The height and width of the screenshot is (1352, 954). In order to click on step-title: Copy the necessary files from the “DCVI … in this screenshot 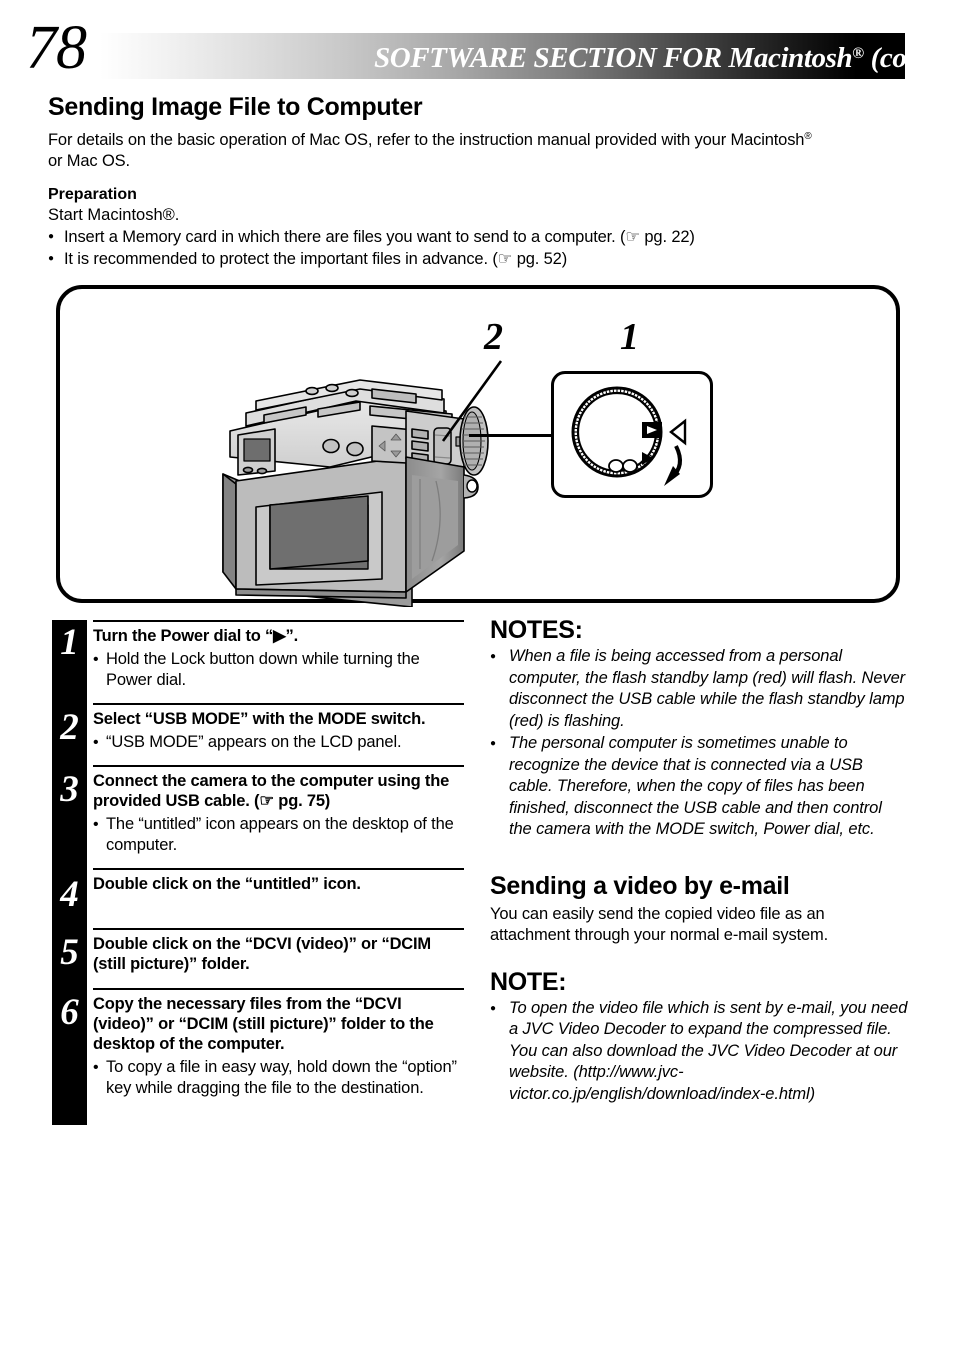, I will do `click(263, 1024)`.